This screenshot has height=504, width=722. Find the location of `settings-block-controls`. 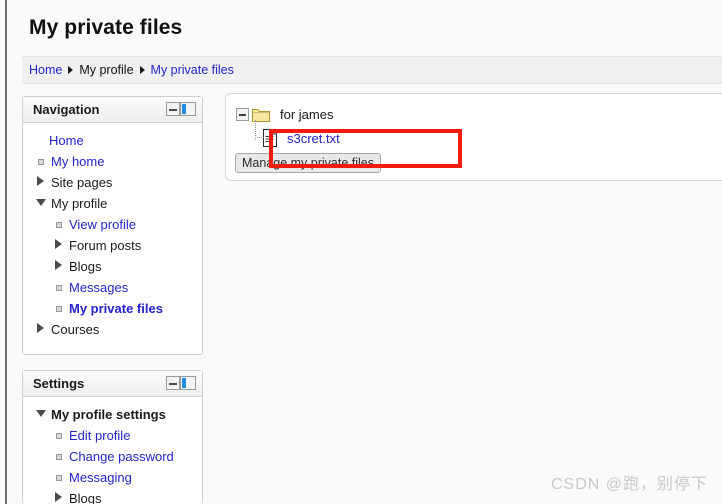

settings-block-controls is located at coordinates (181, 383).